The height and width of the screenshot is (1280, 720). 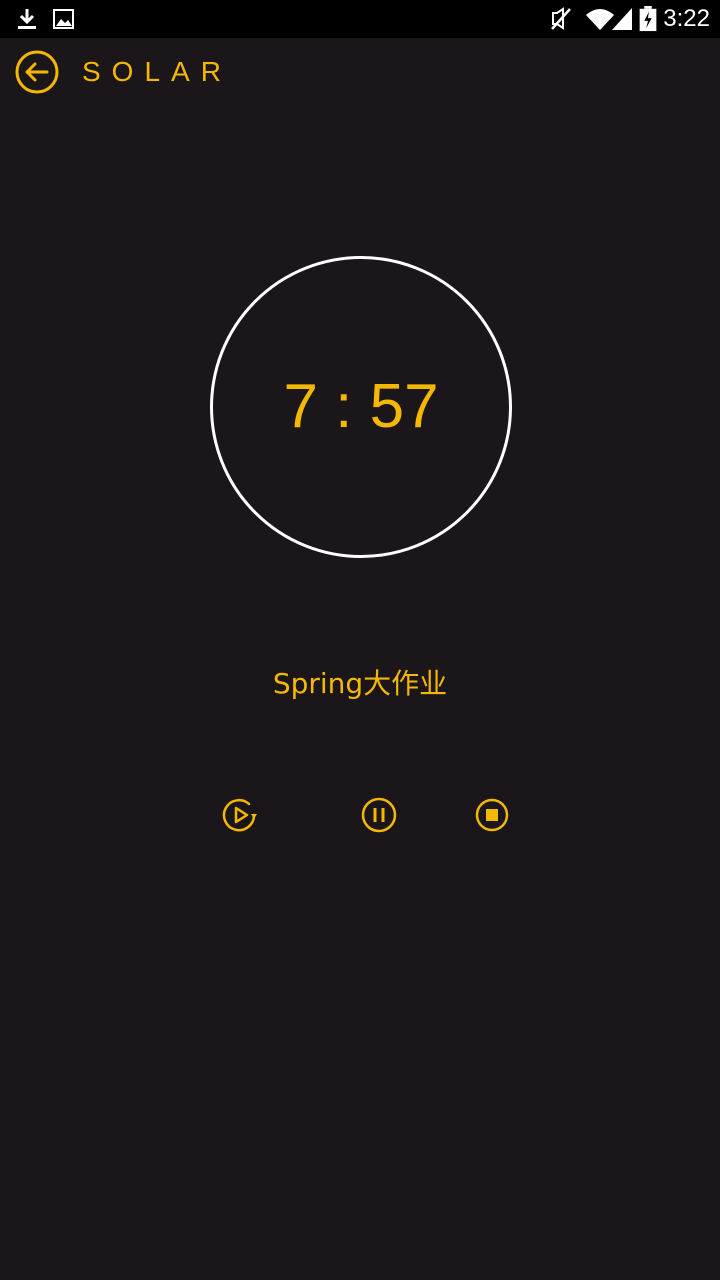 I want to click on stop-button, so click(x=492, y=815).